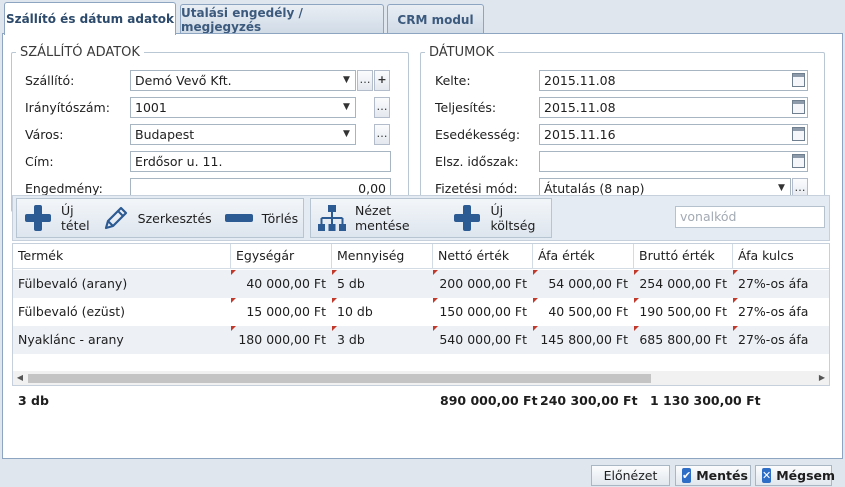 Image resolution: width=845 pixels, height=487 pixels. What do you see at coordinates (382, 256) in the screenshot?
I see `col-header-mennyiseg: Mennyiség` at bounding box center [382, 256].